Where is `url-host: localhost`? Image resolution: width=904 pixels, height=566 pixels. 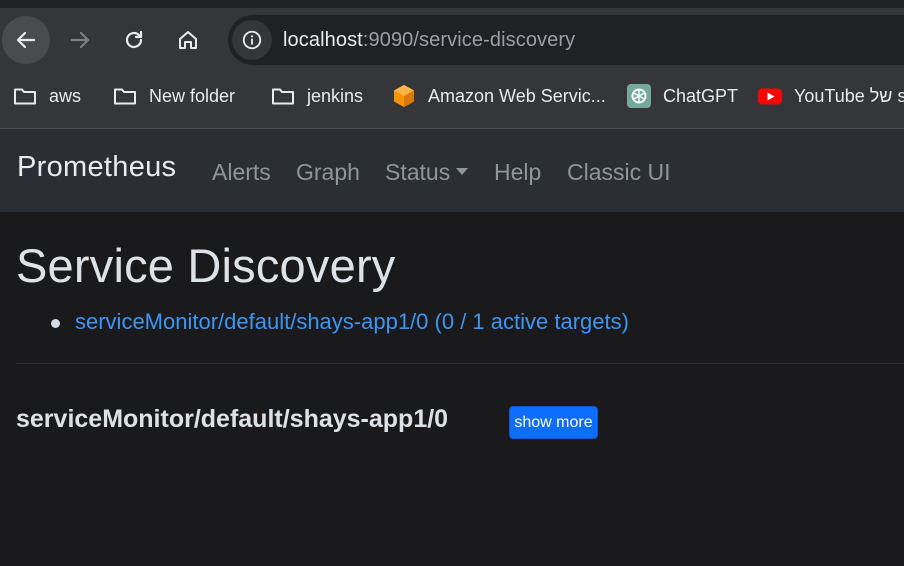 url-host: localhost is located at coordinates (323, 39).